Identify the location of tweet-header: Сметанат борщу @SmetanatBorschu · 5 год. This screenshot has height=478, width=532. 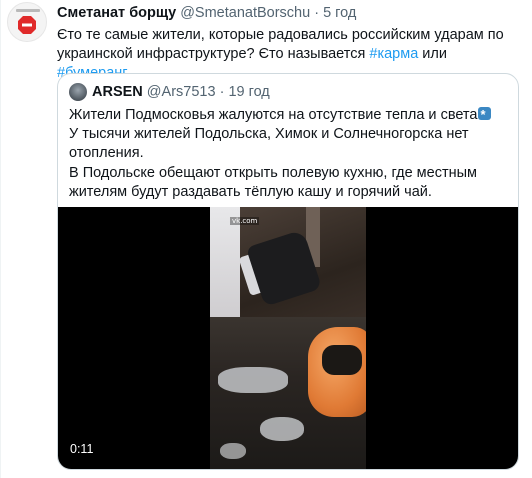
(206, 13).